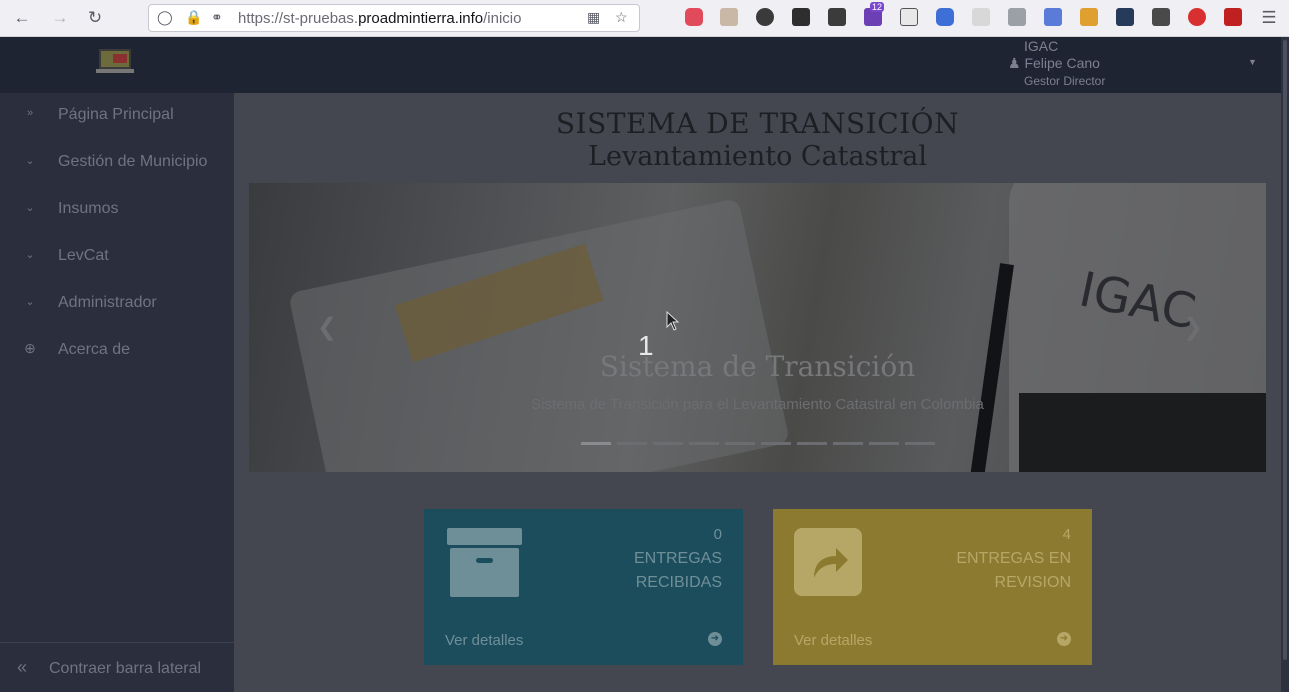  I want to click on download-icon, so click(729, 17).